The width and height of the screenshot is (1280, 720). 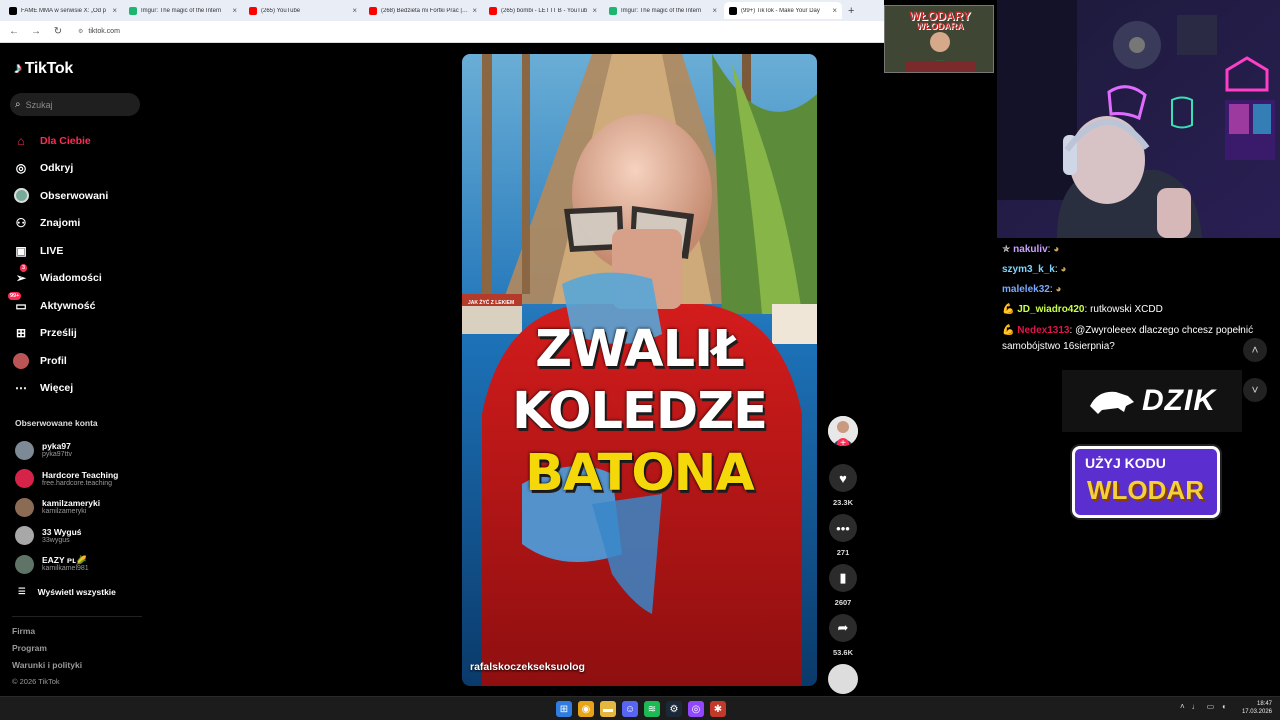 I want to click on chat-username: malelek32, so click(x=1026, y=289).